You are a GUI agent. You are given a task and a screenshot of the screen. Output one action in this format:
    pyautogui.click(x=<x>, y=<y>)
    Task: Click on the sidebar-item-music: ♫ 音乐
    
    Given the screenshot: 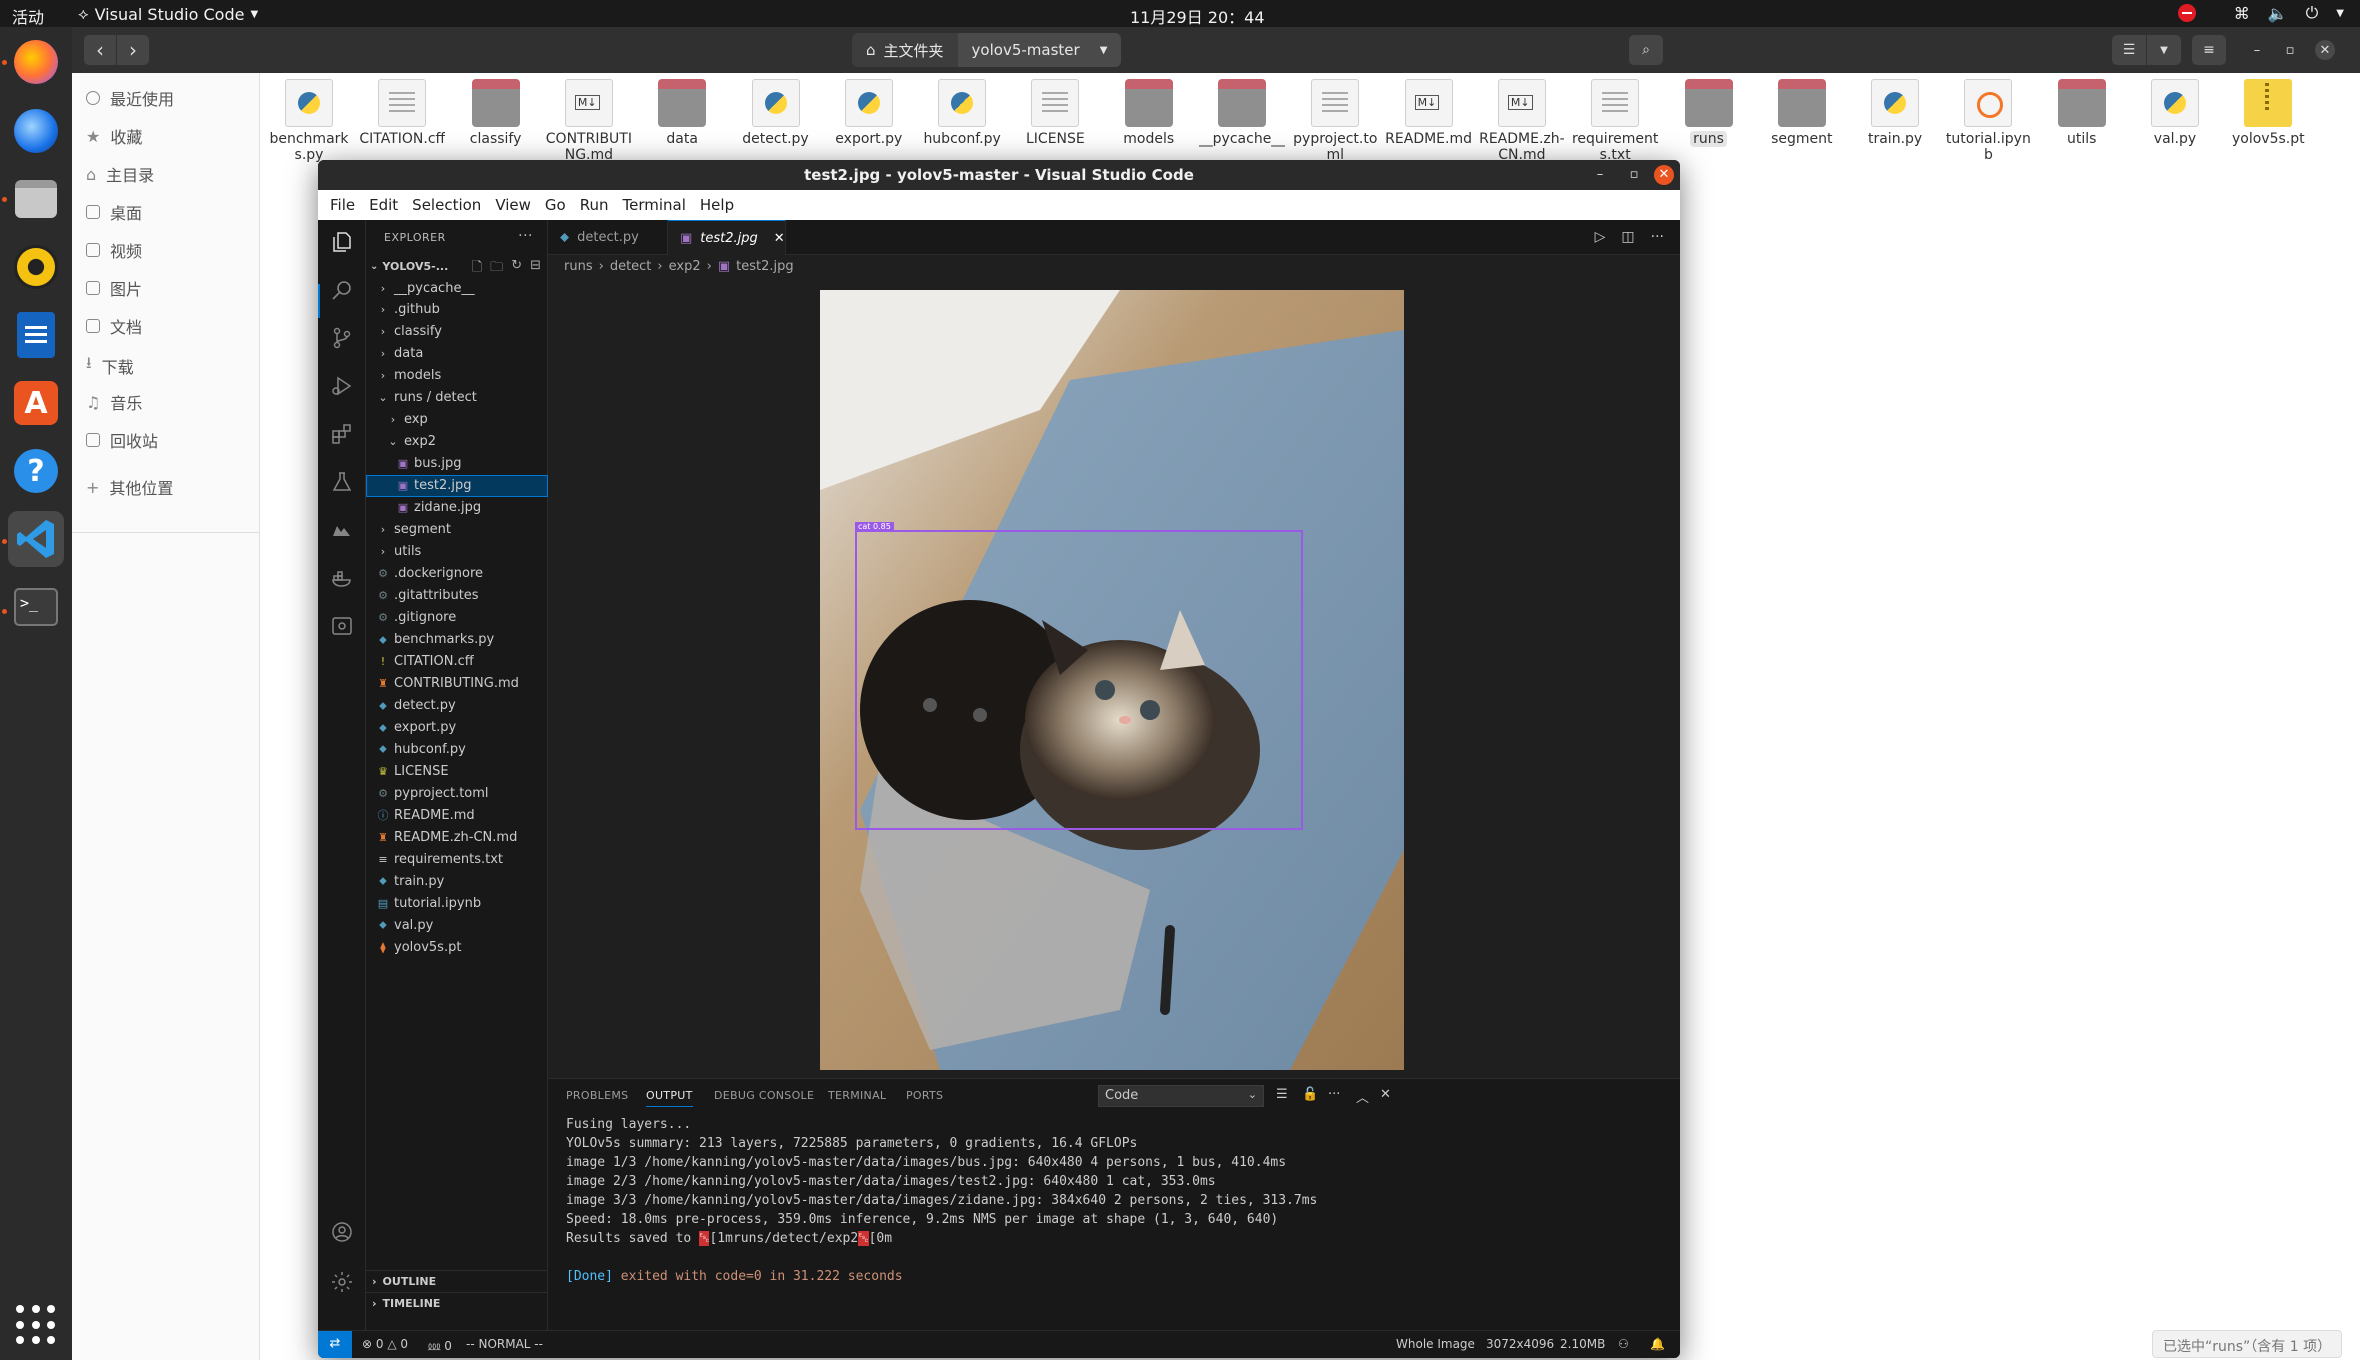 What is the action you would take?
    pyautogui.click(x=114, y=402)
    